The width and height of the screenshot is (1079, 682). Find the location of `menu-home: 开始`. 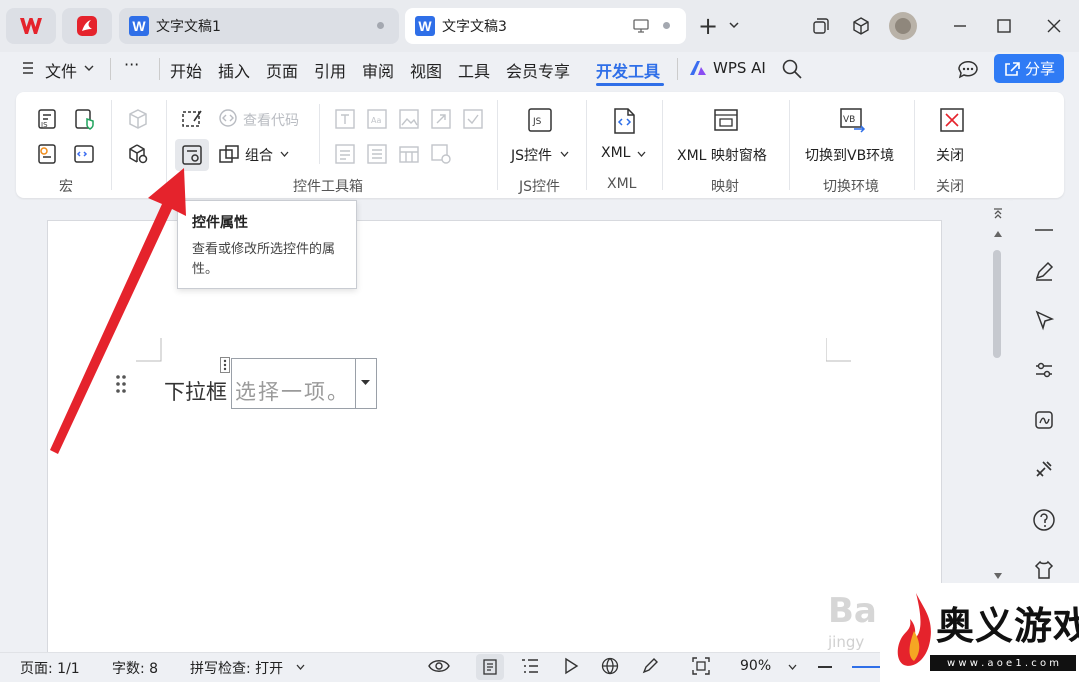

menu-home: 开始 is located at coordinates (186, 69).